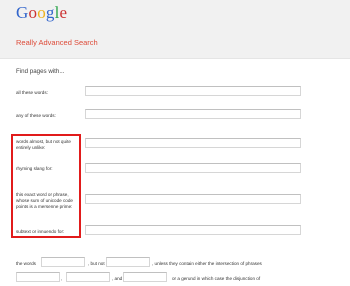 The width and height of the screenshot is (350, 286). I want to click on intersection-phrase-1-input, so click(38, 277).